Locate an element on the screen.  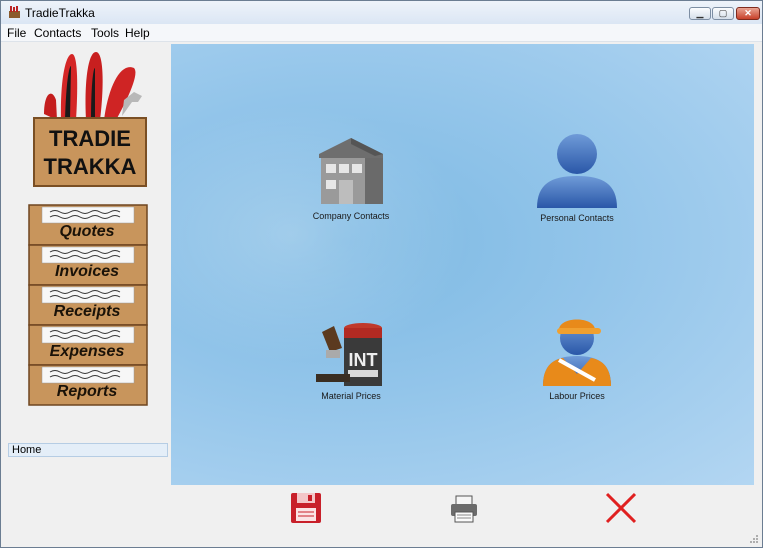
logo-line2: TRAKKA is located at coordinates (90, 166).